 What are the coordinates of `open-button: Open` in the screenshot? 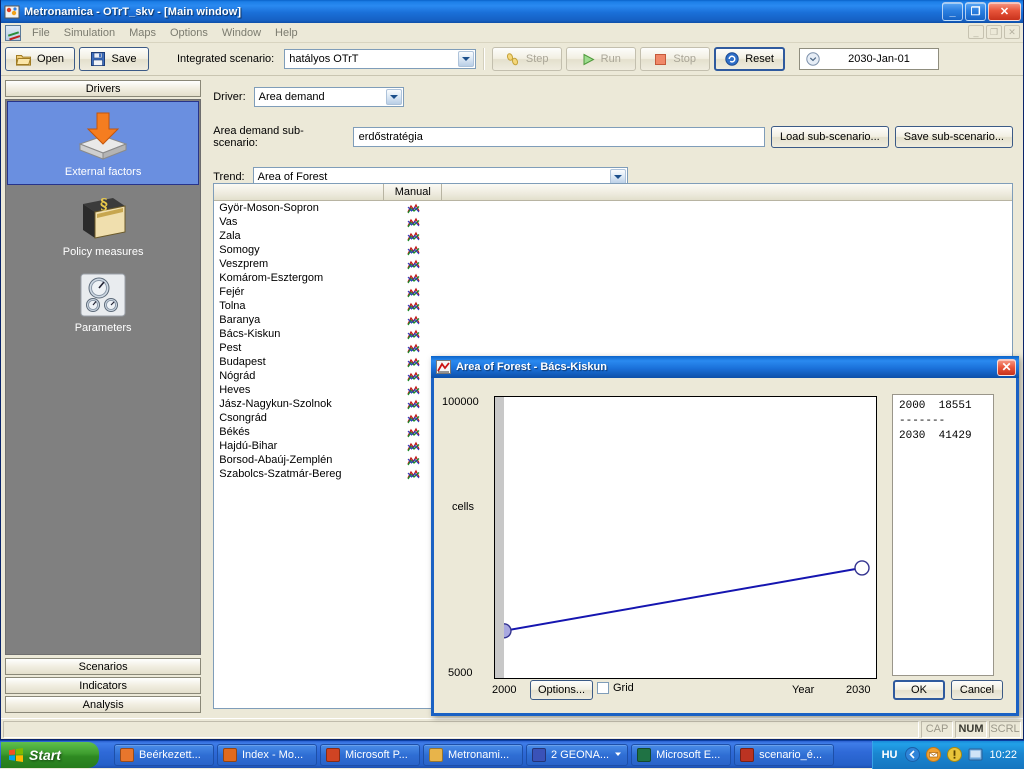 It's located at (40, 59).